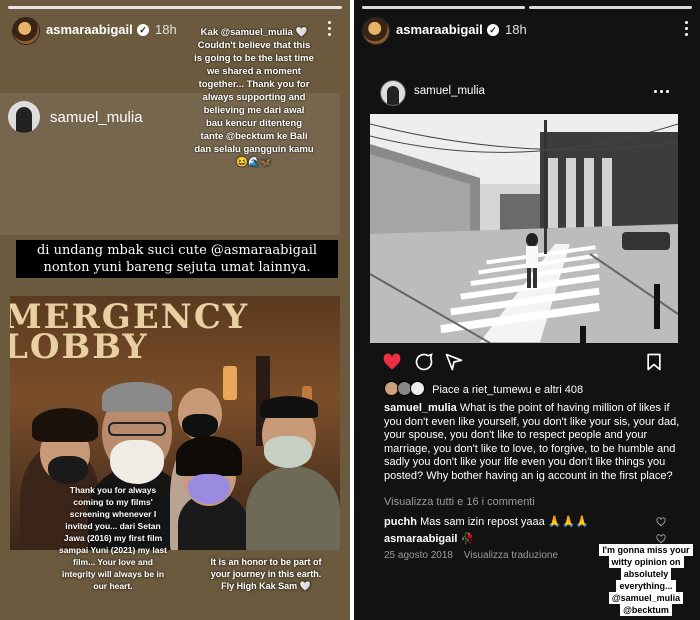 The image size is (700, 620). Describe the element at coordinates (661, 91) in the screenshot. I see `post-options-icon` at that location.